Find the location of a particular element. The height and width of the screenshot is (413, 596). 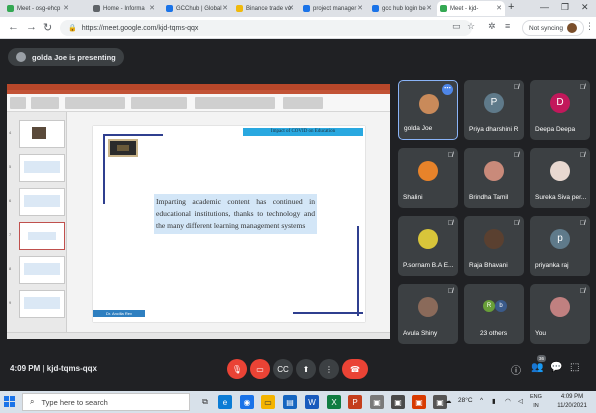

chat-icon: 💬 is located at coordinates (556, 367).